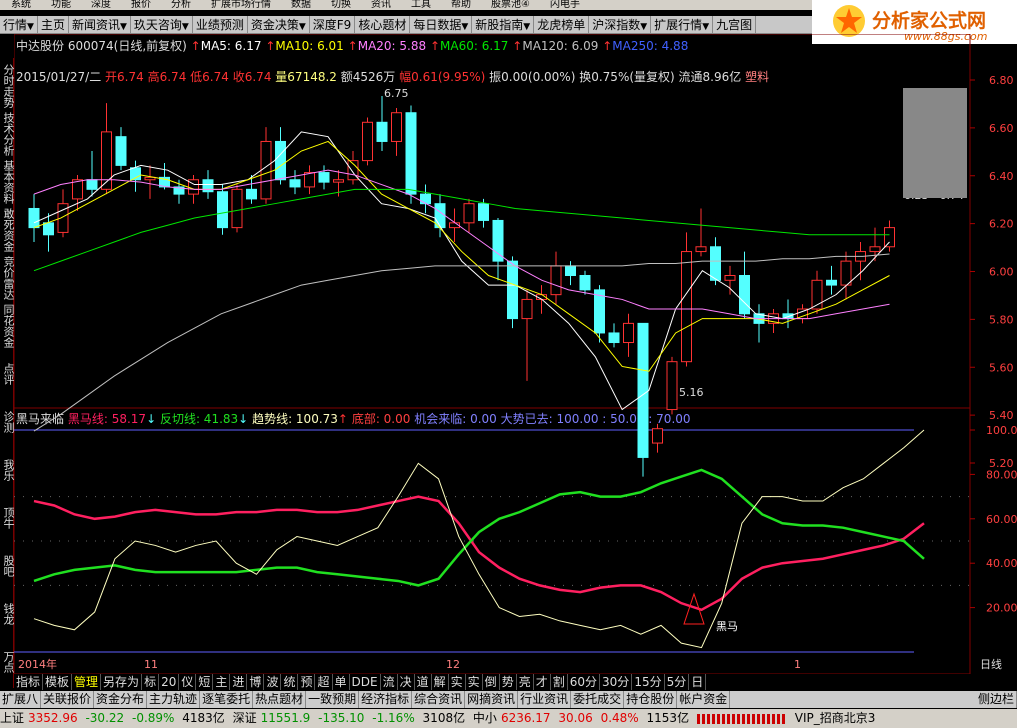 The width and height of the screenshot is (1017, 728). Describe the element at coordinates (7, 278) in the screenshot. I see `sidebar-tab: 竞价雷达` at that location.